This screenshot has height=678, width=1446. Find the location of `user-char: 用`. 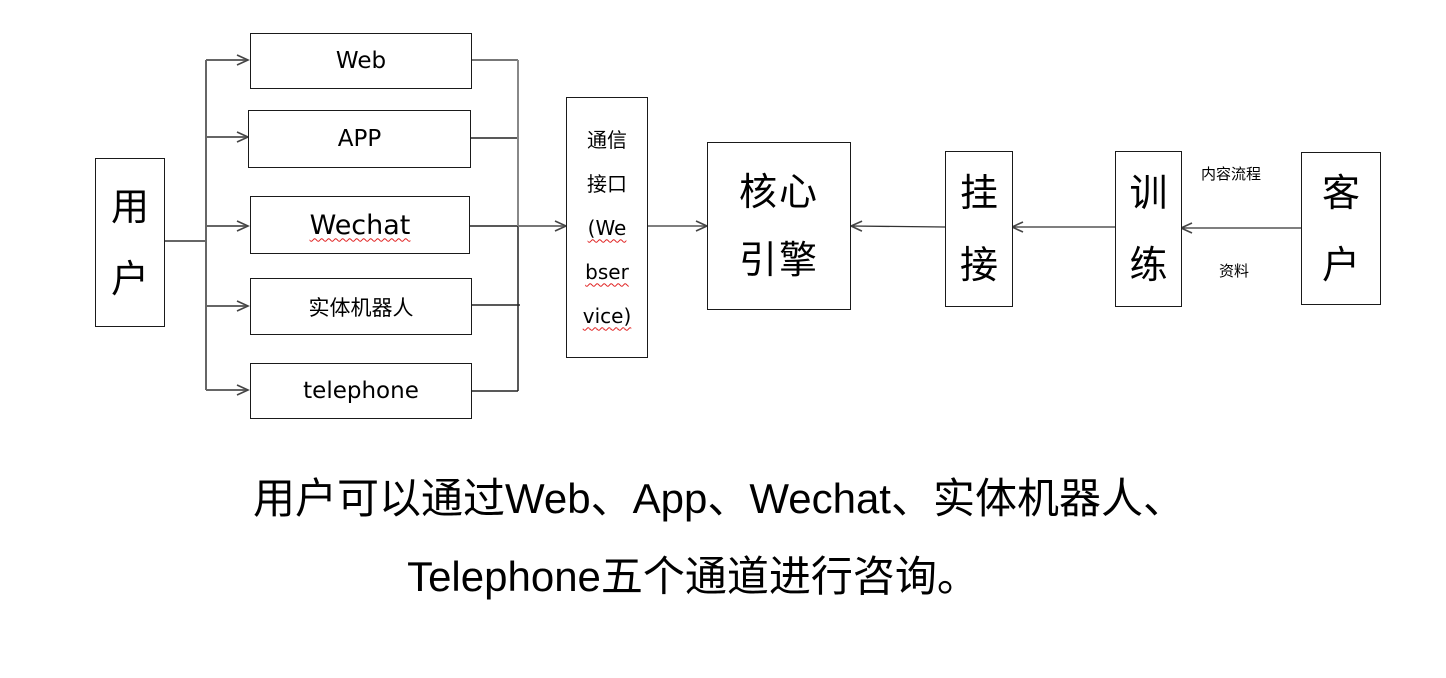

user-char: 用 is located at coordinates (129, 206).